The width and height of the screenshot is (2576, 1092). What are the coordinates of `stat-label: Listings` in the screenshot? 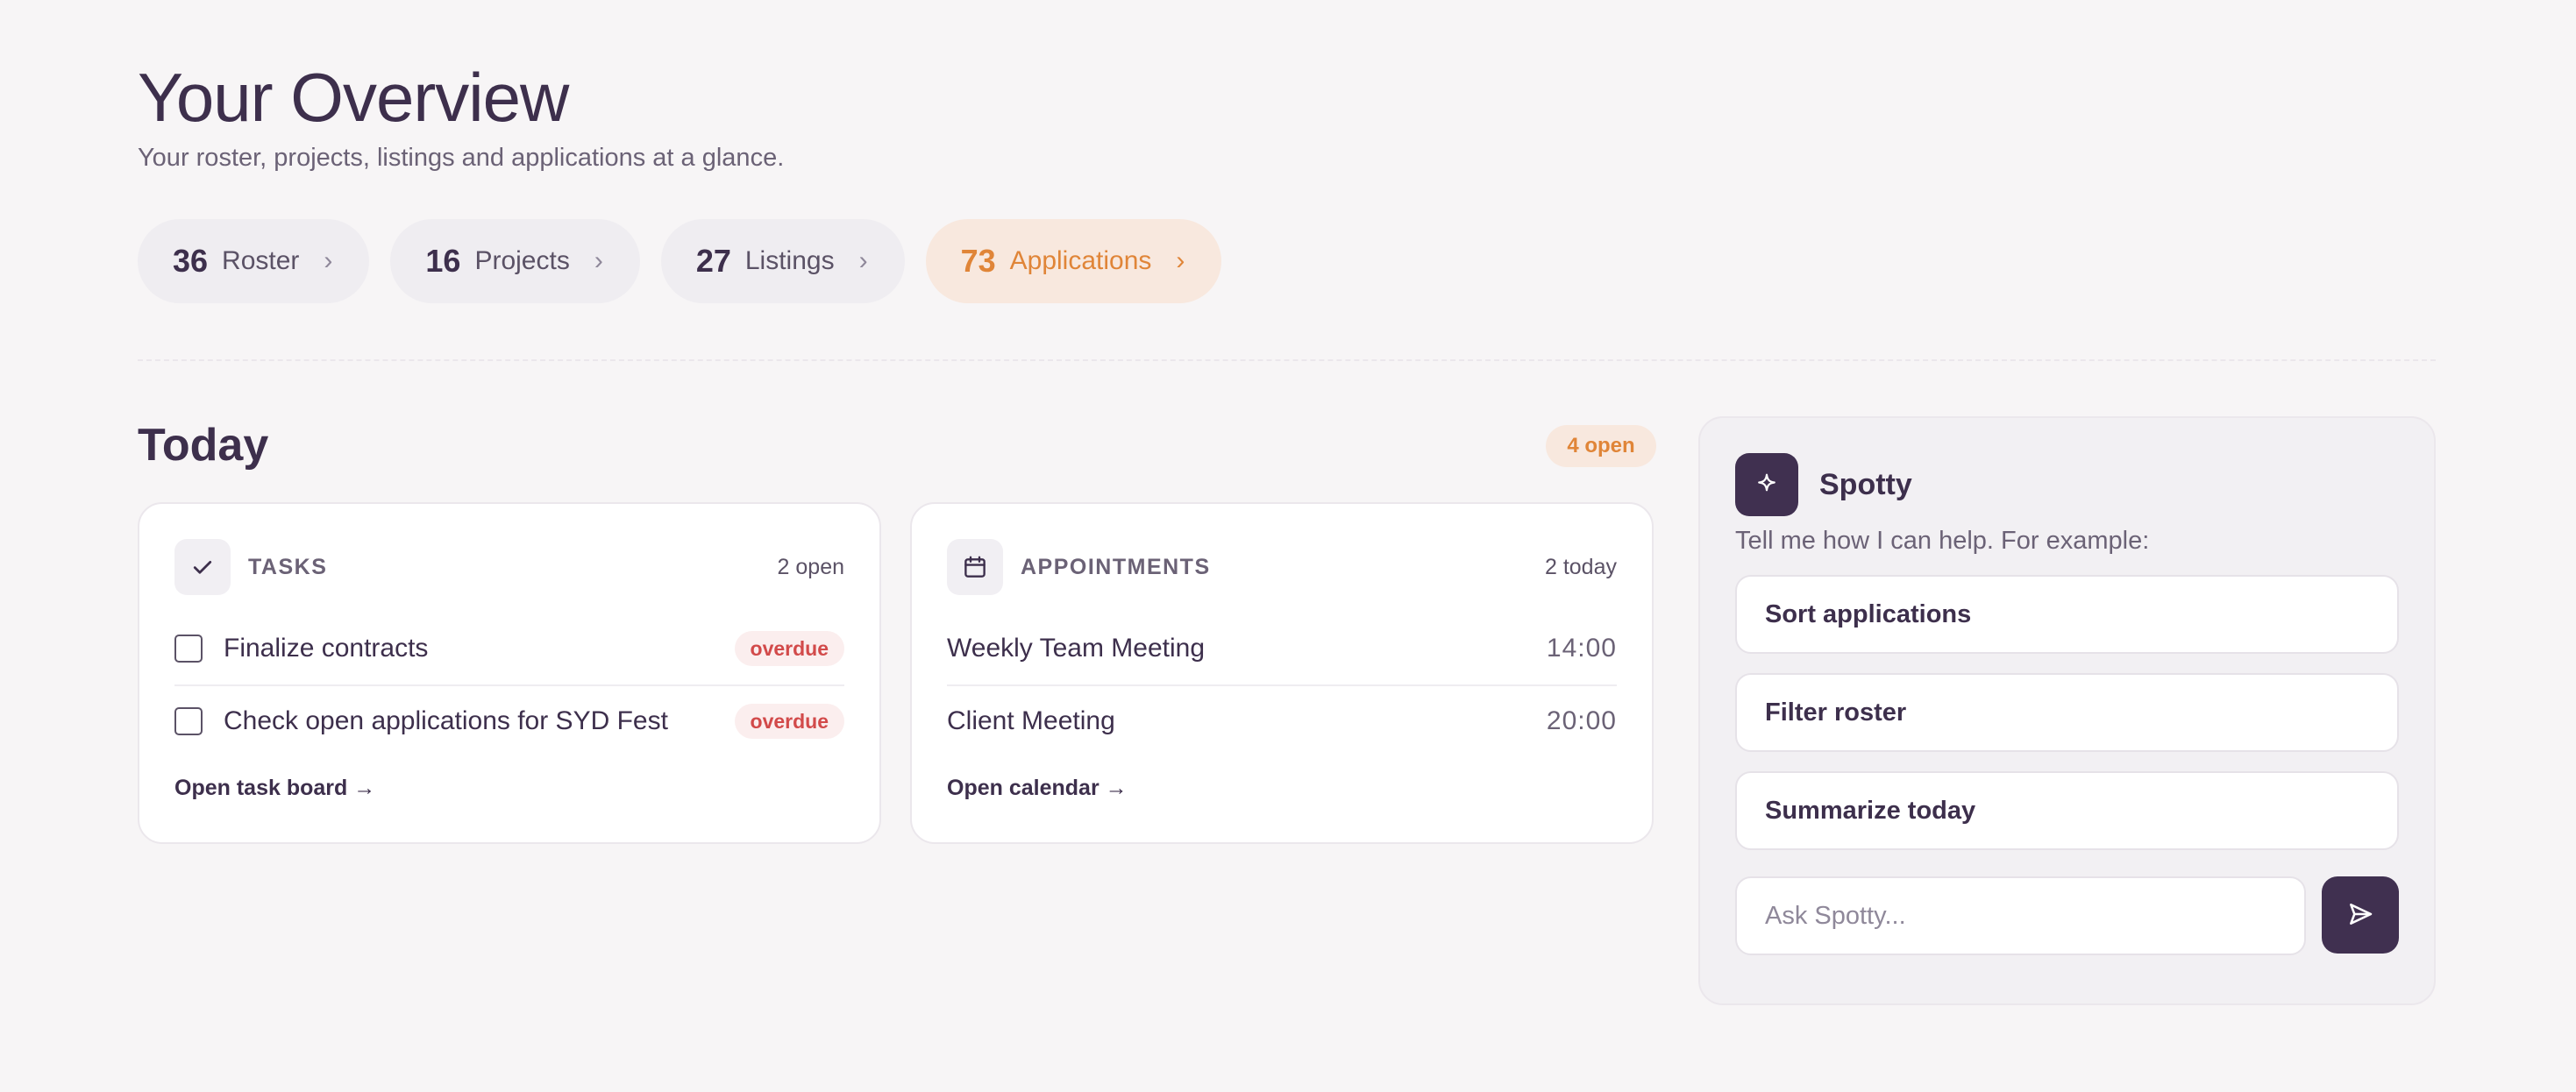 It's located at (789, 260).